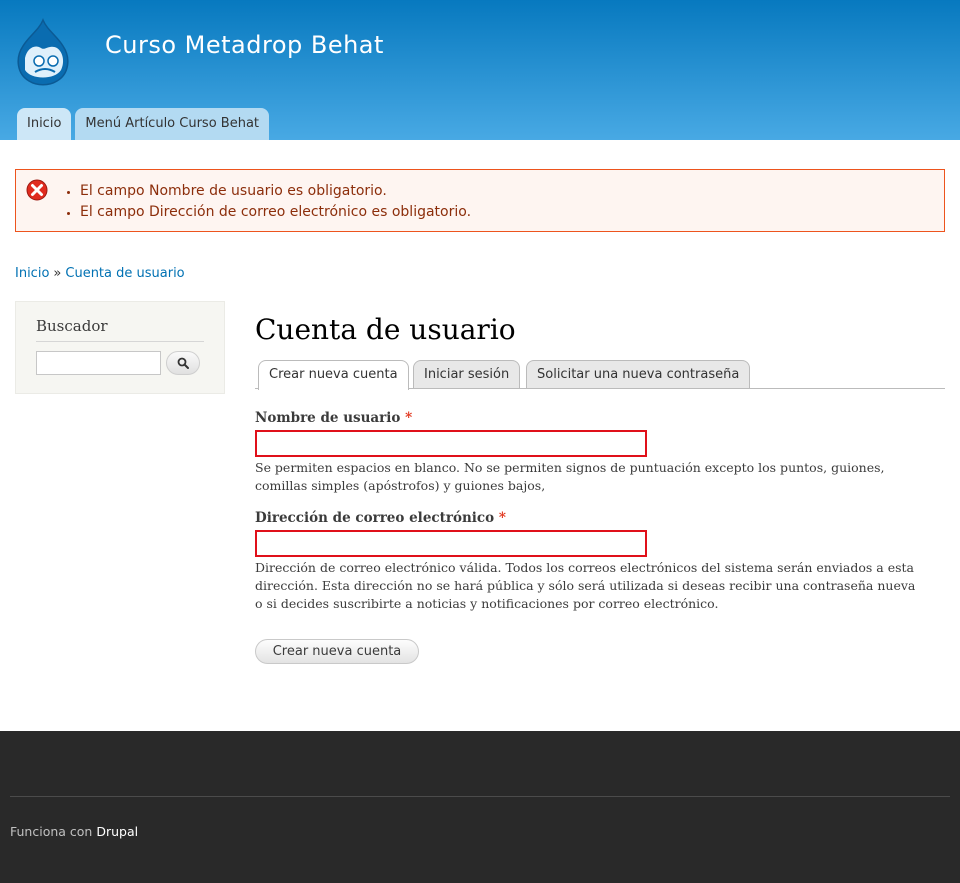 The width and height of the screenshot is (960, 883). I want to click on drupal-link: Drupal, so click(117, 831).